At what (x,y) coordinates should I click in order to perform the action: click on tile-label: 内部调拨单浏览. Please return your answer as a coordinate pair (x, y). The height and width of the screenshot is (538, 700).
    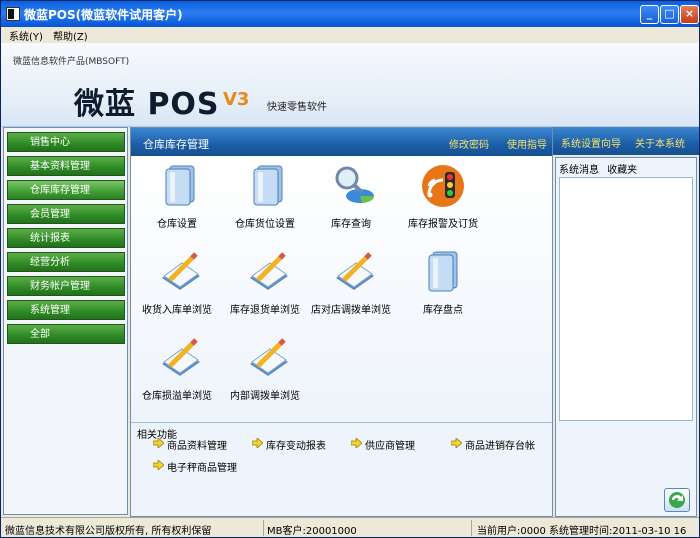
    Looking at the image, I should click on (265, 396).